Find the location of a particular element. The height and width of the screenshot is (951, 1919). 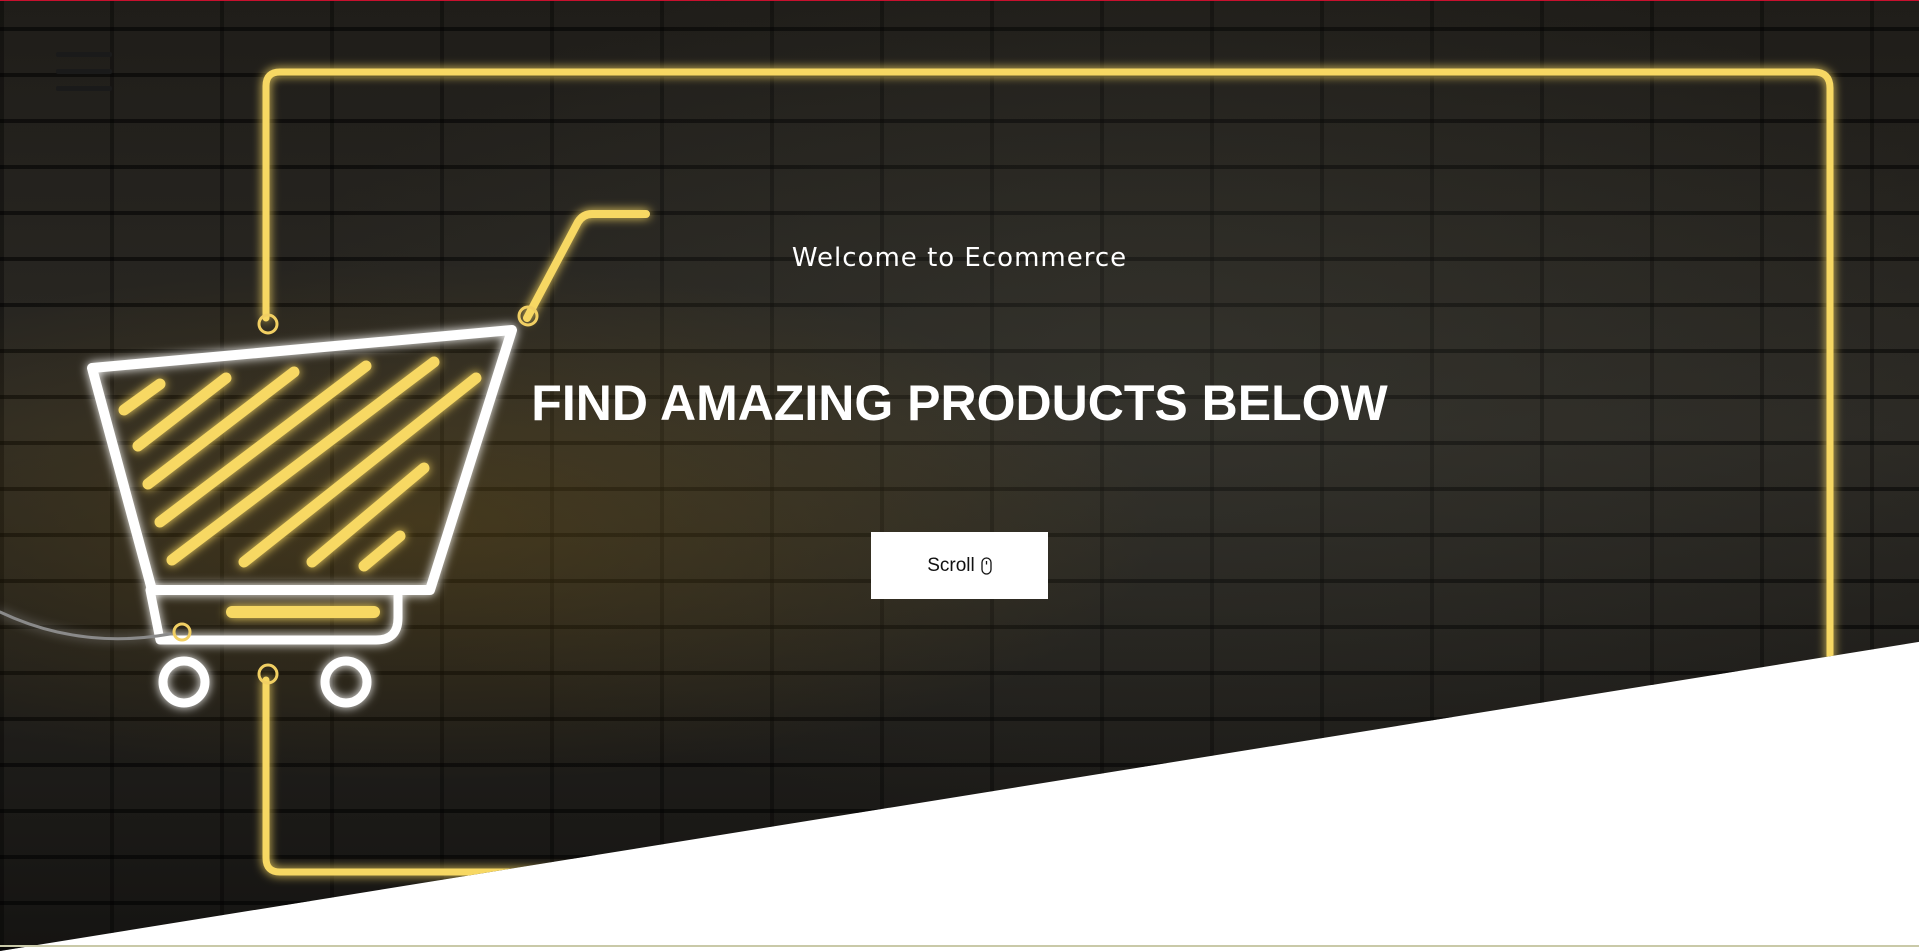

scroll-button: Scroll is located at coordinates (959, 565).